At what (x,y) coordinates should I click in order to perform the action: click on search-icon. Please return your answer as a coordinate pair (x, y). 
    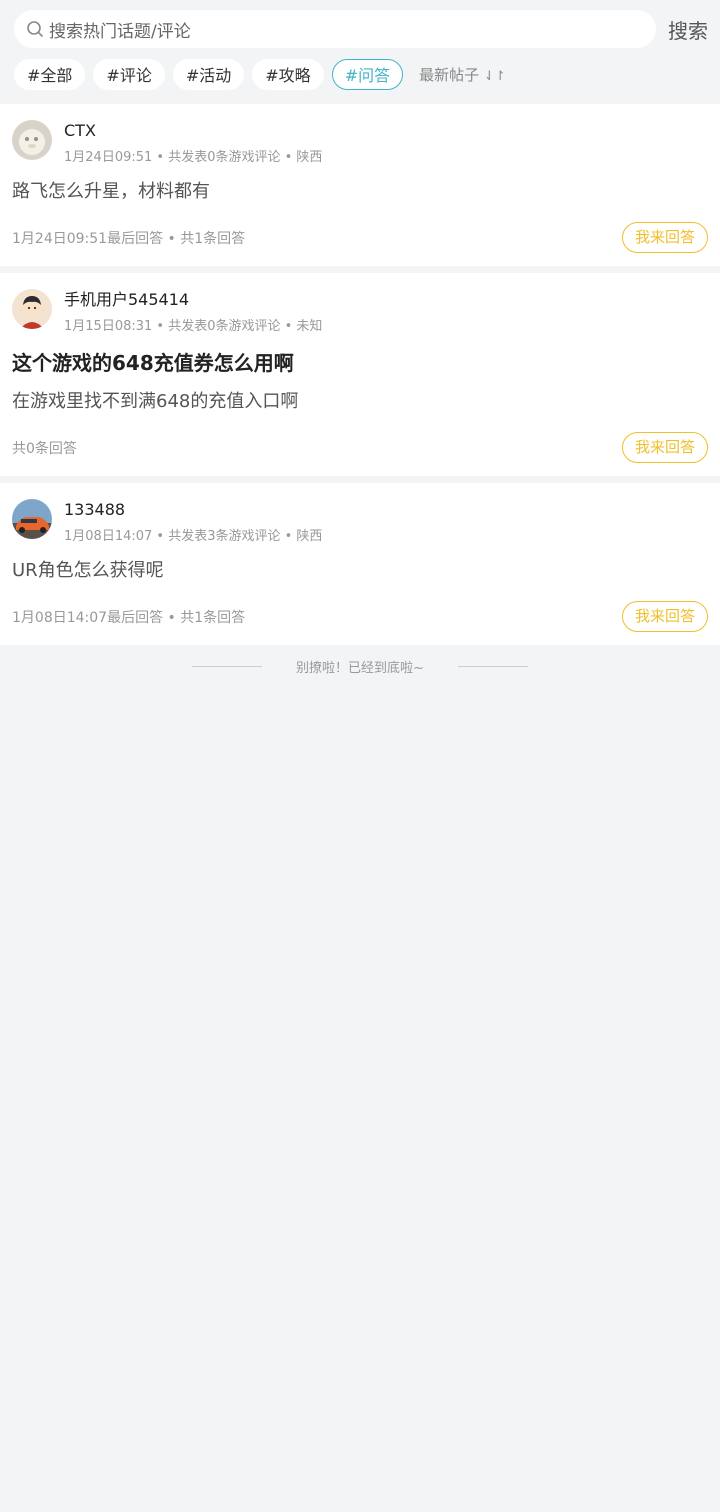
    Looking at the image, I should click on (35, 29).